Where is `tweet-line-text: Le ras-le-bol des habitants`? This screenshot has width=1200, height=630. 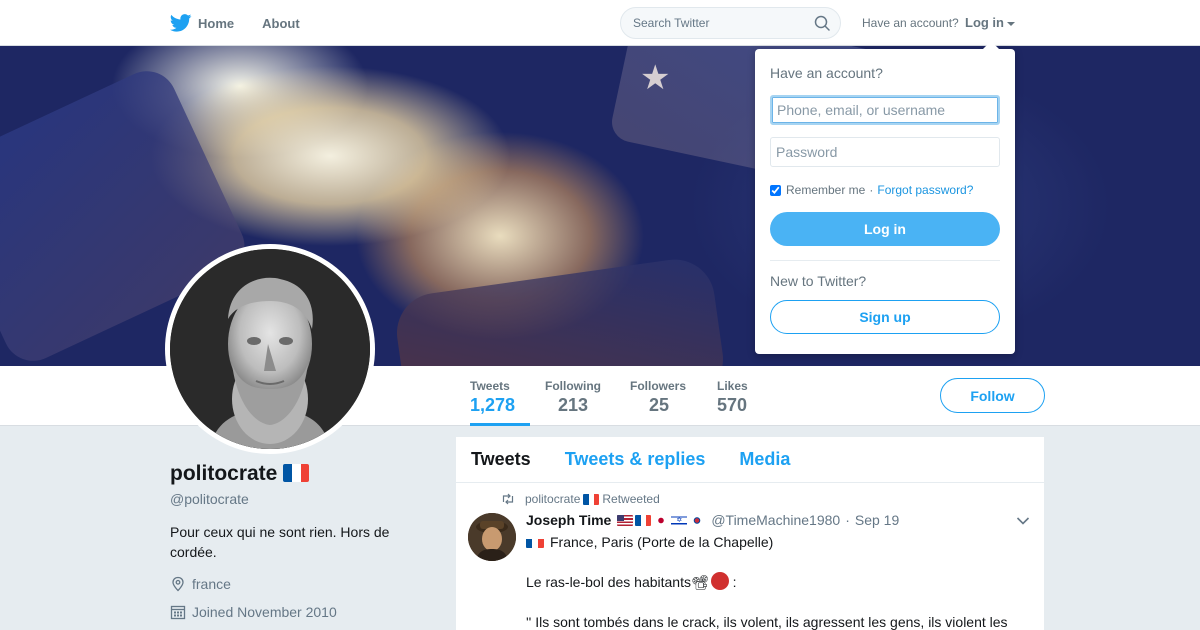 tweet-line-text: Le ras-le-bol des habitants is located at coordinates (608, 582).